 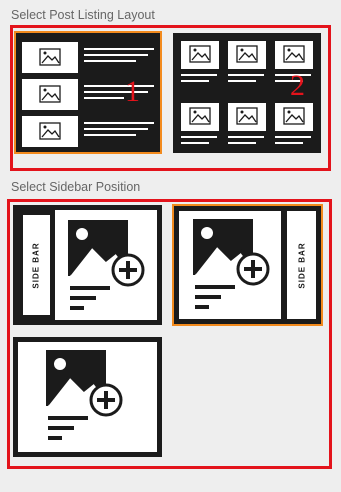 What do you see at coordinates (83, 15) in the screenshot?
I see `listing-section-title: Select Post Listing Layout` at bounding box center [83, 15].